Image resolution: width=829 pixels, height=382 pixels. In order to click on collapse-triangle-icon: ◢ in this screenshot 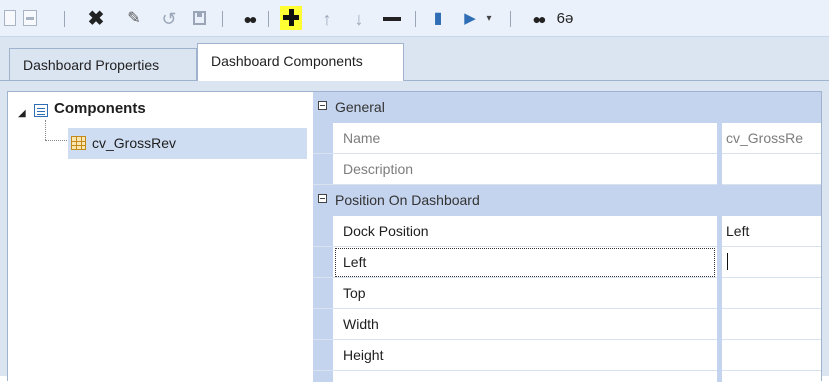, I will do `click(22, 113)`.